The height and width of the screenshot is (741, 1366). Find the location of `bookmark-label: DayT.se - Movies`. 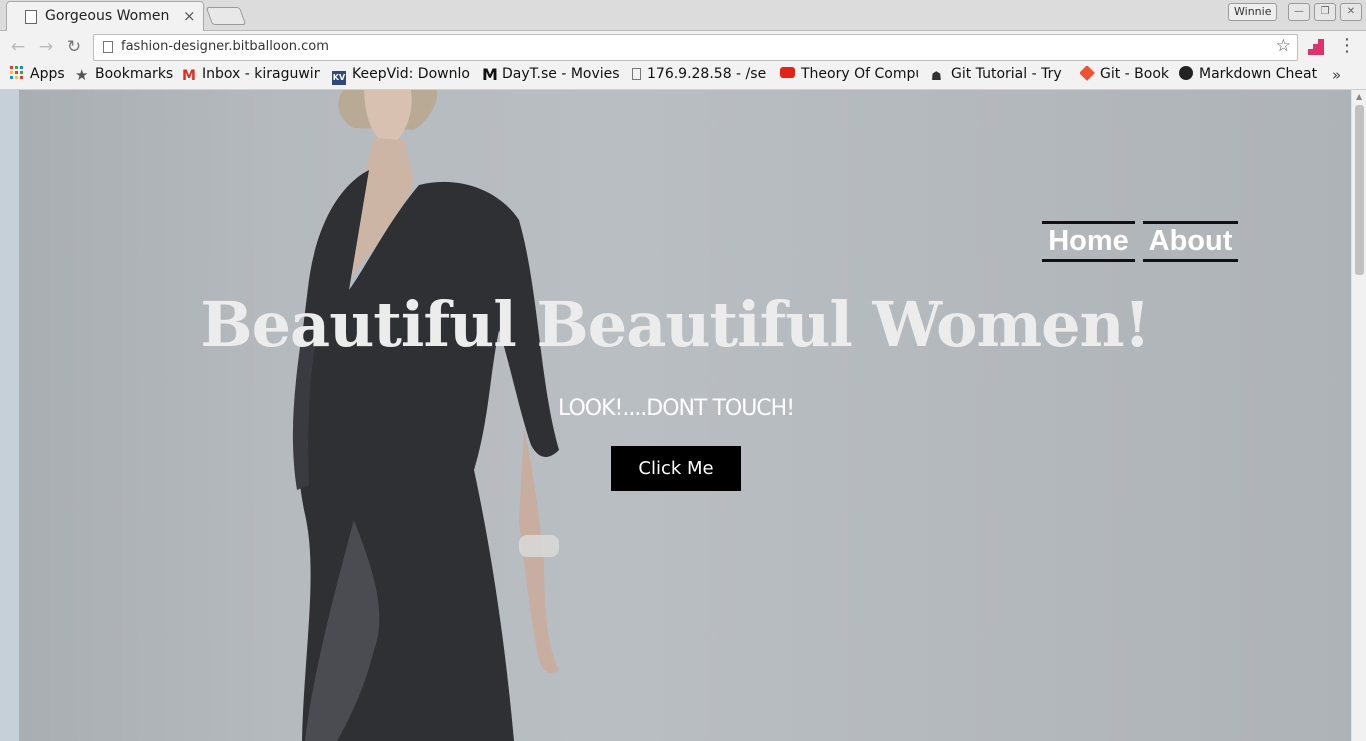

bookmark-label: DayT.se - Movies is located at coordinates (561, 74).